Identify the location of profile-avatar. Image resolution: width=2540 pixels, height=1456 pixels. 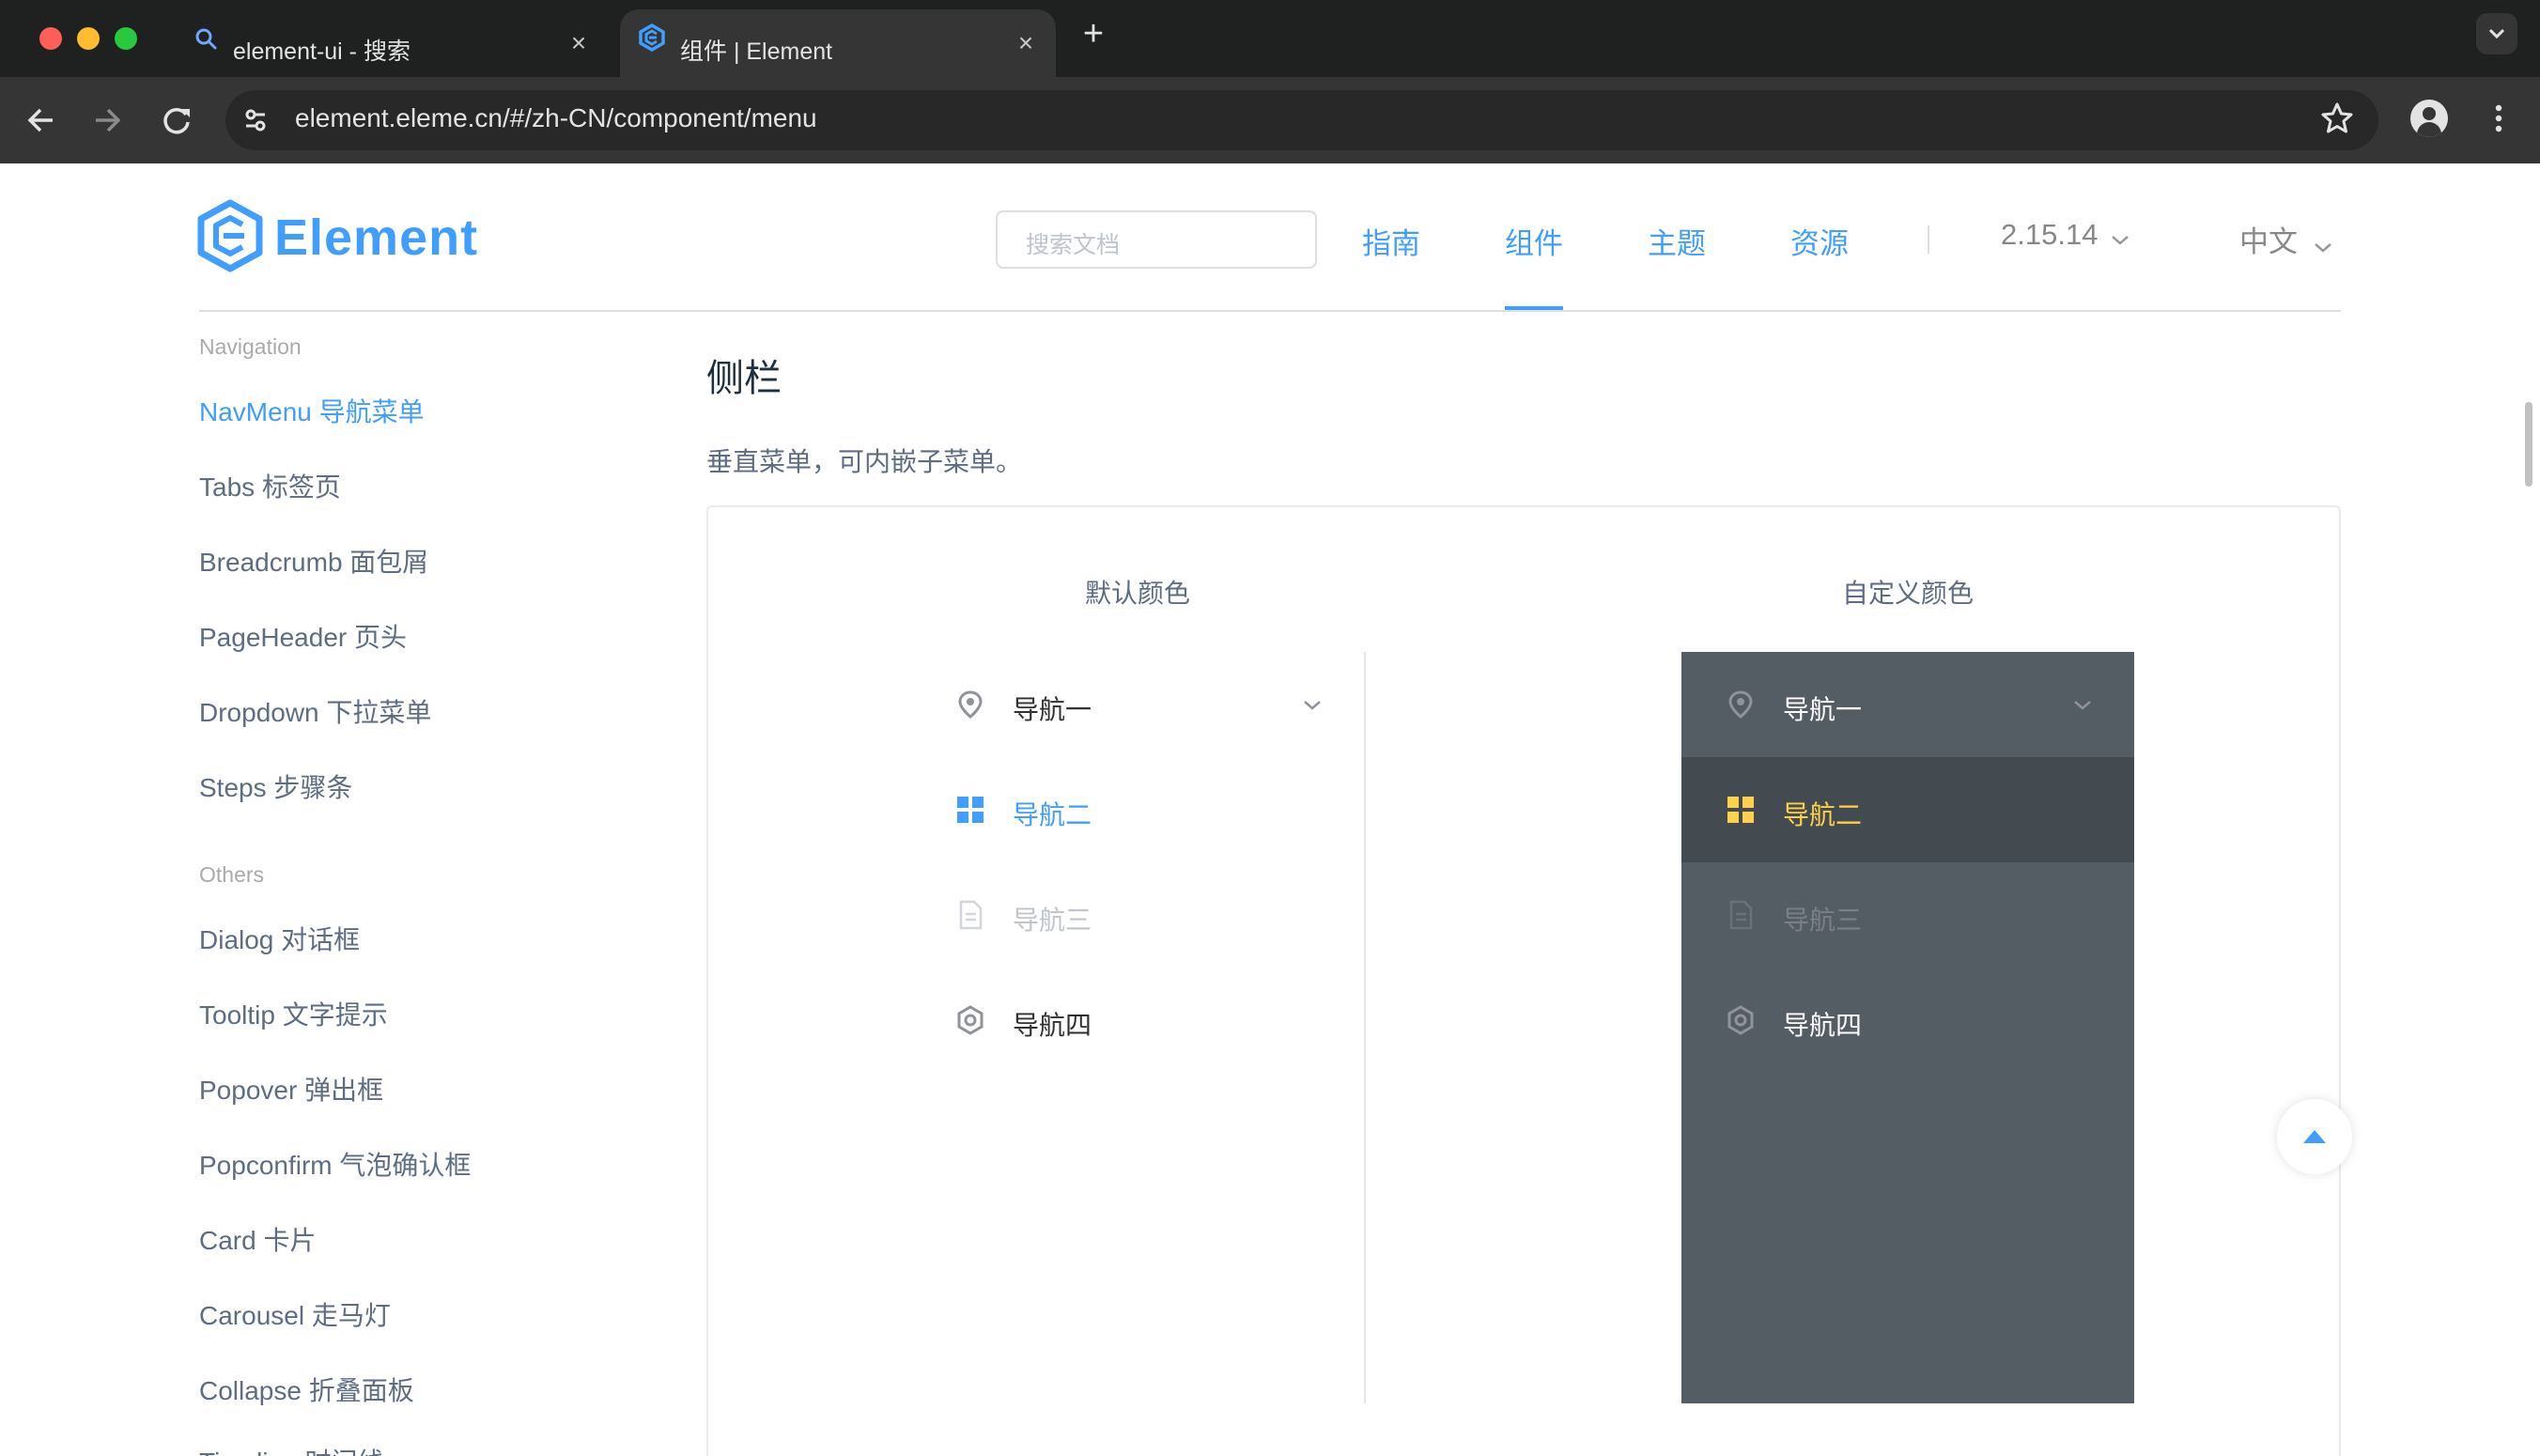
(2429, 118).